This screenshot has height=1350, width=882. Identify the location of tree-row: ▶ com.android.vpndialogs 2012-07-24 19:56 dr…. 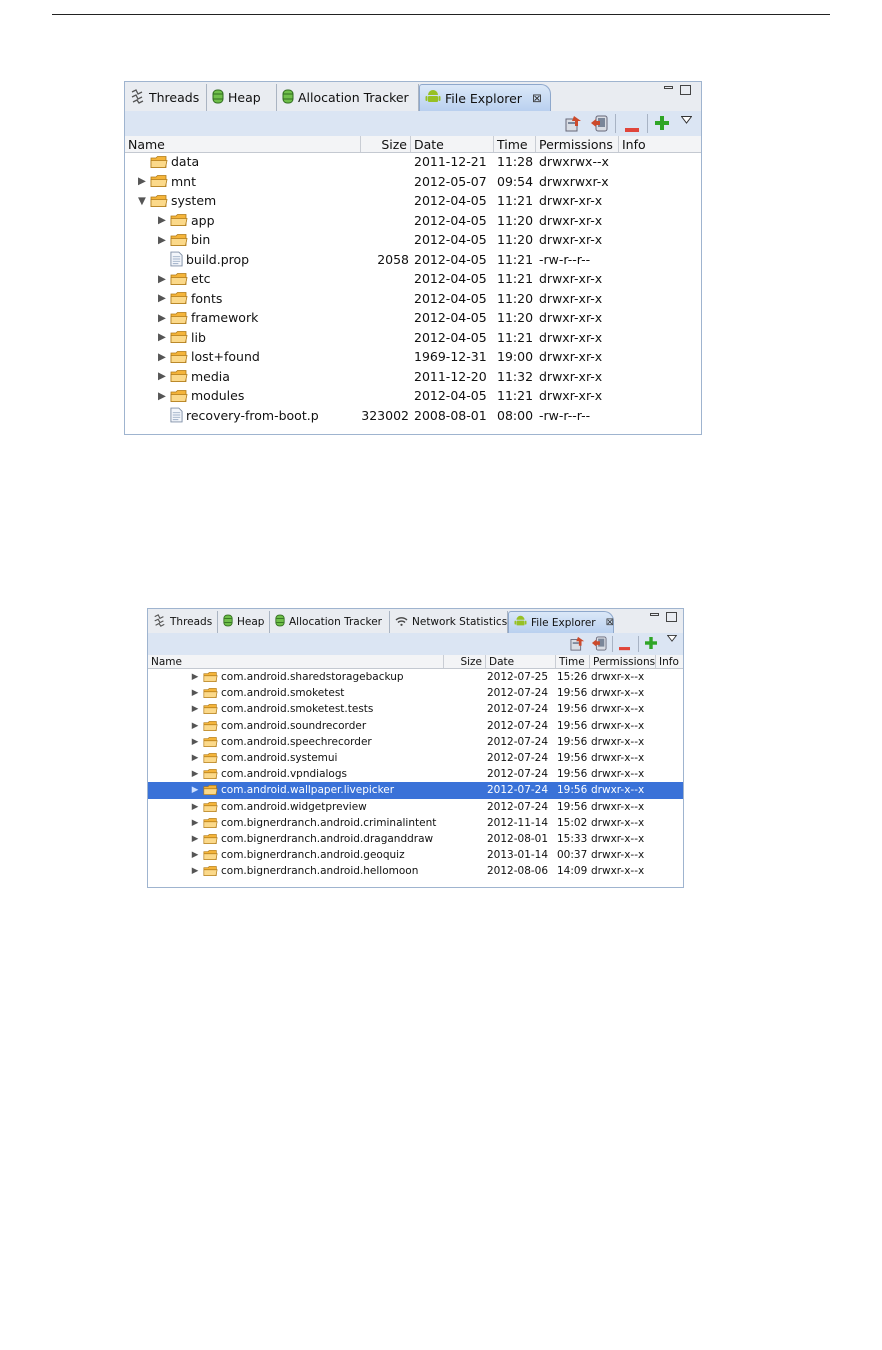
(415, 774).